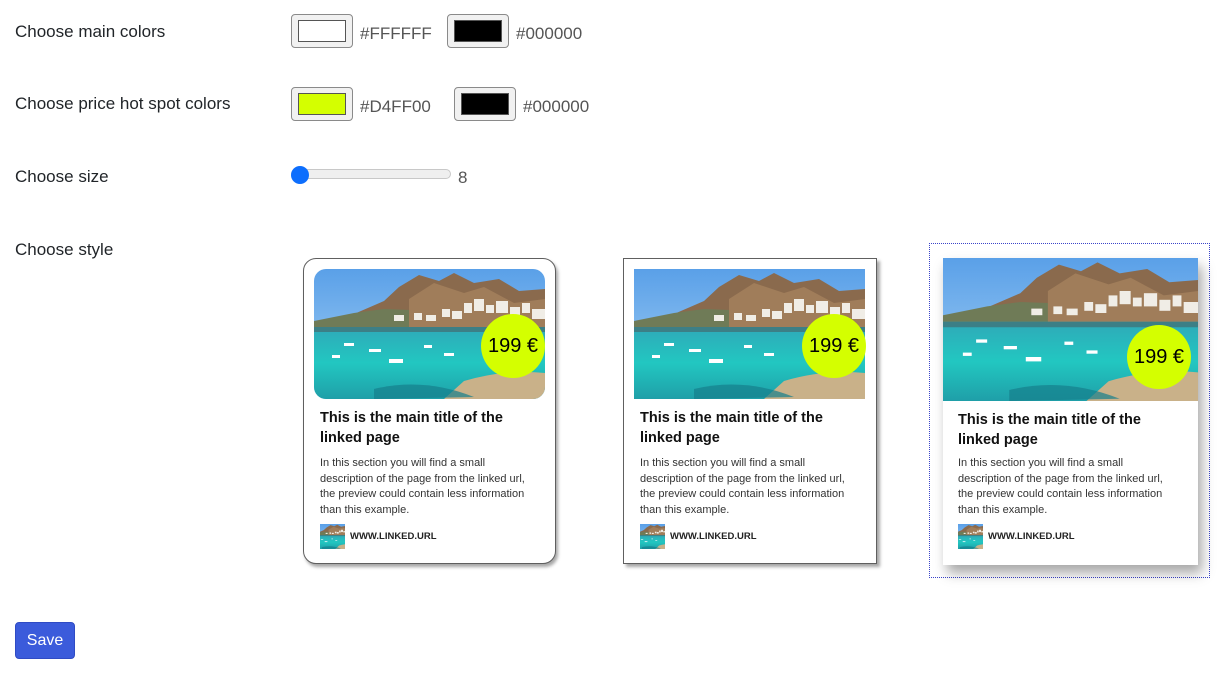 Image resolution: width=1227 pixels, height=673 pixels. I want to click on save-button: Save, so click(45, 640).